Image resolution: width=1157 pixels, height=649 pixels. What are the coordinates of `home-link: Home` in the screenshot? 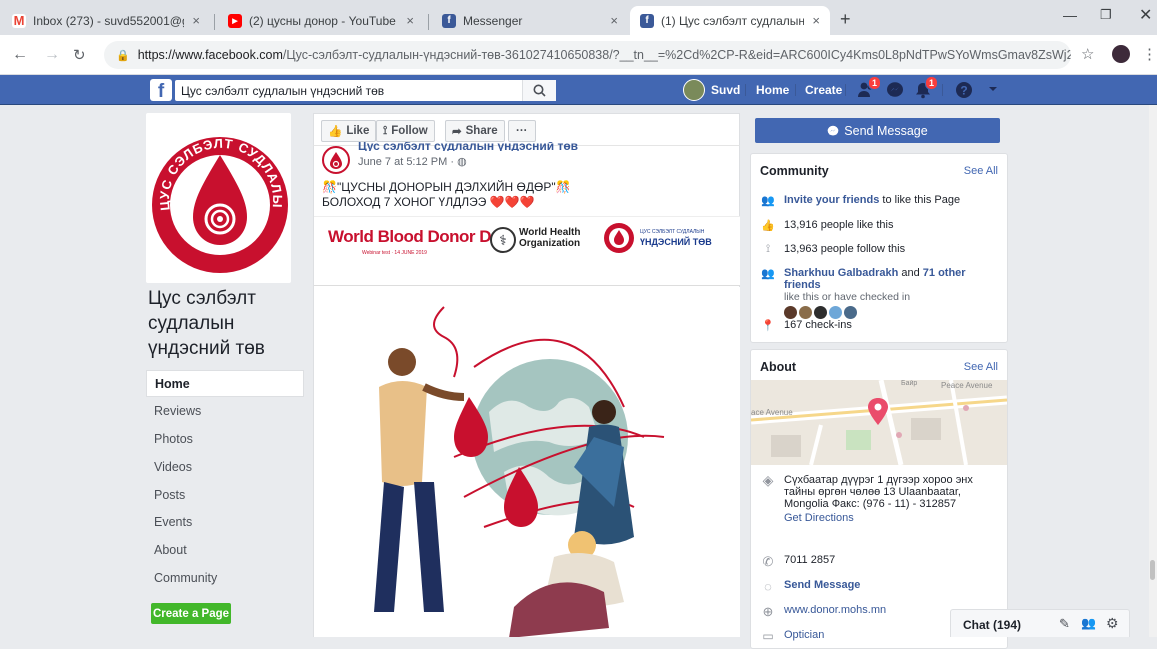 It's located at (772, 90).